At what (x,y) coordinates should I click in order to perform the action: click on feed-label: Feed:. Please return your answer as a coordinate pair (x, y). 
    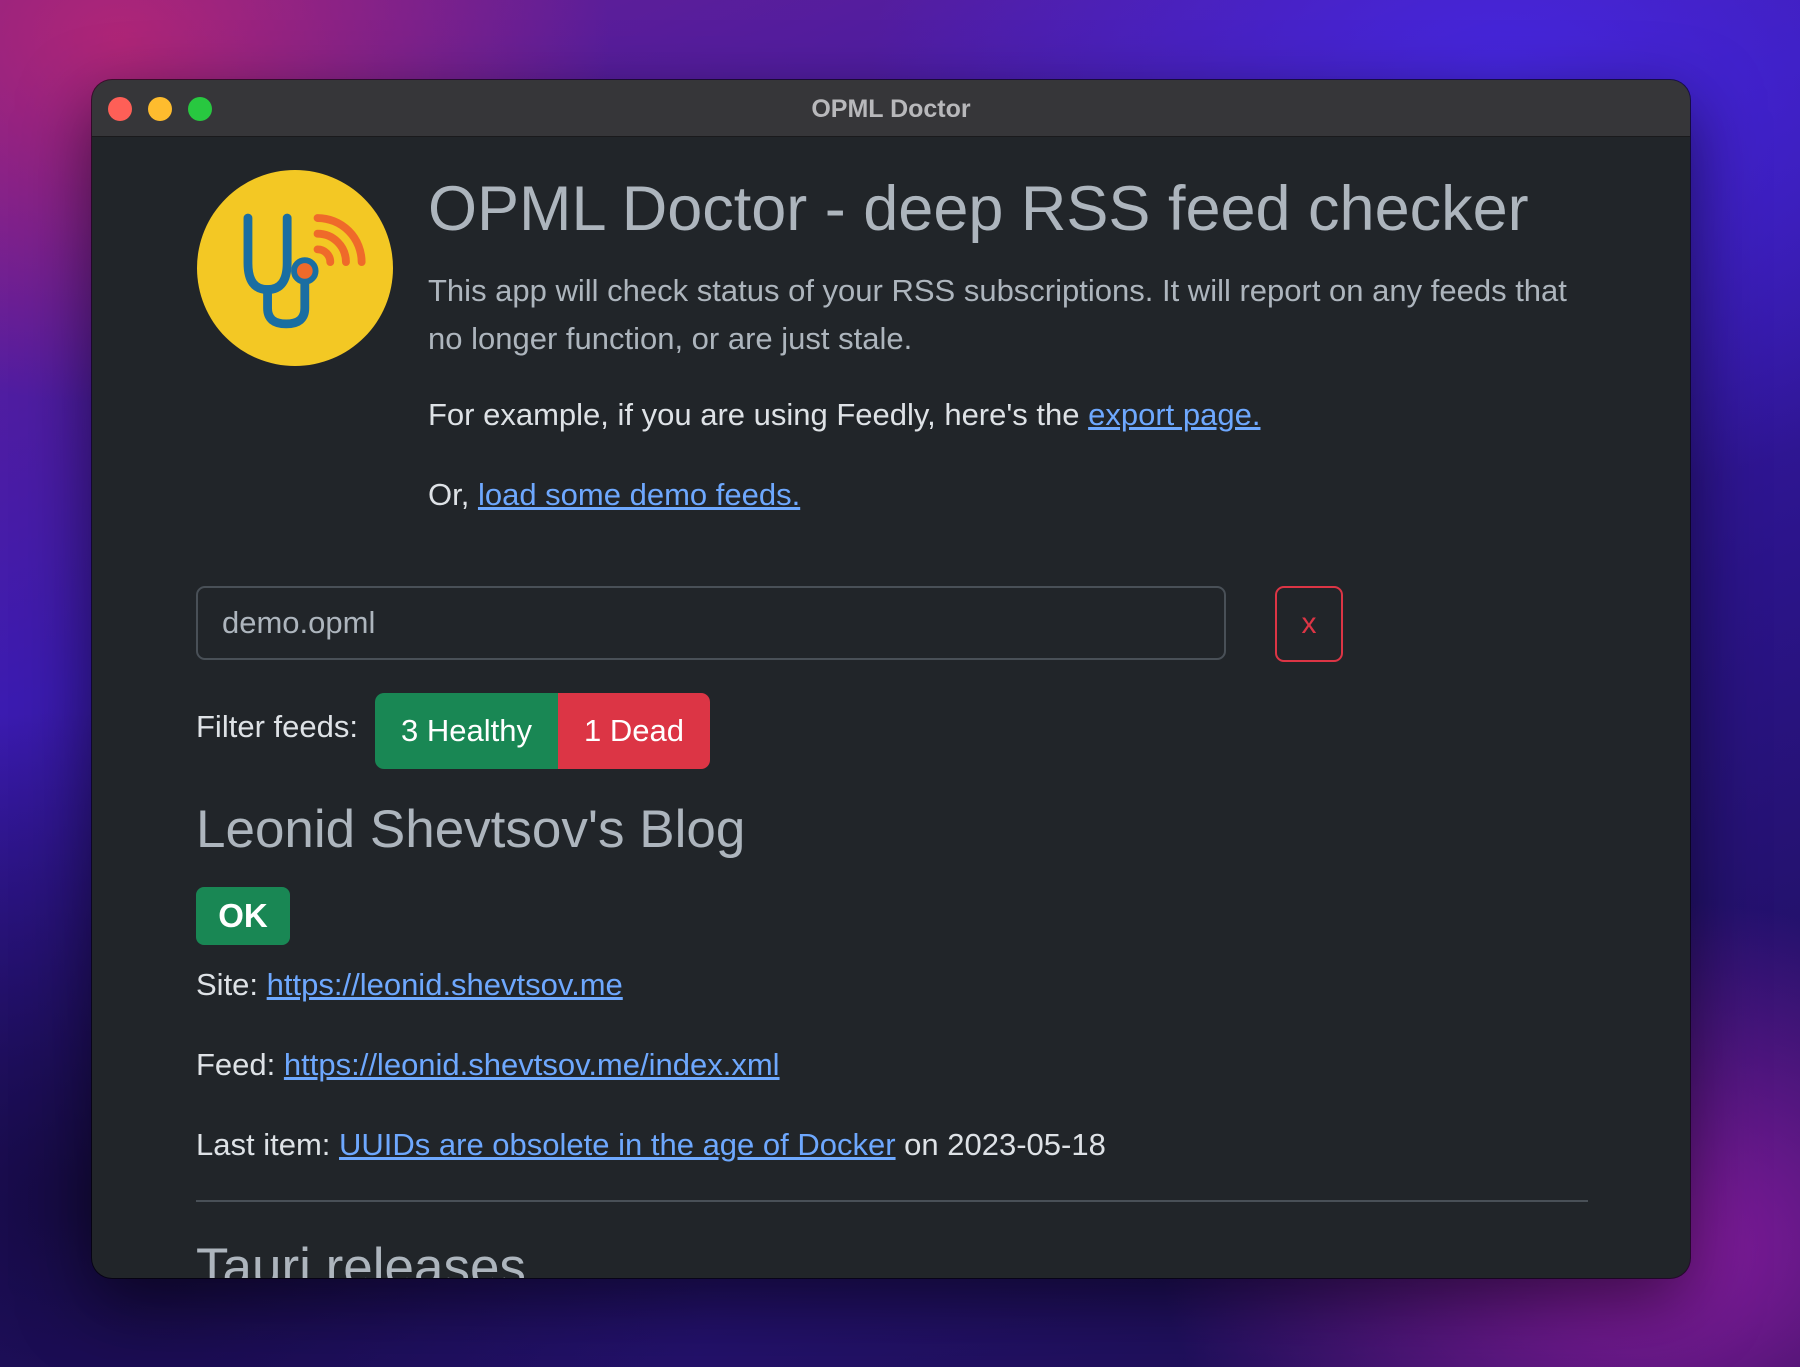
    Looking at the image, I should click on (240, 1064).